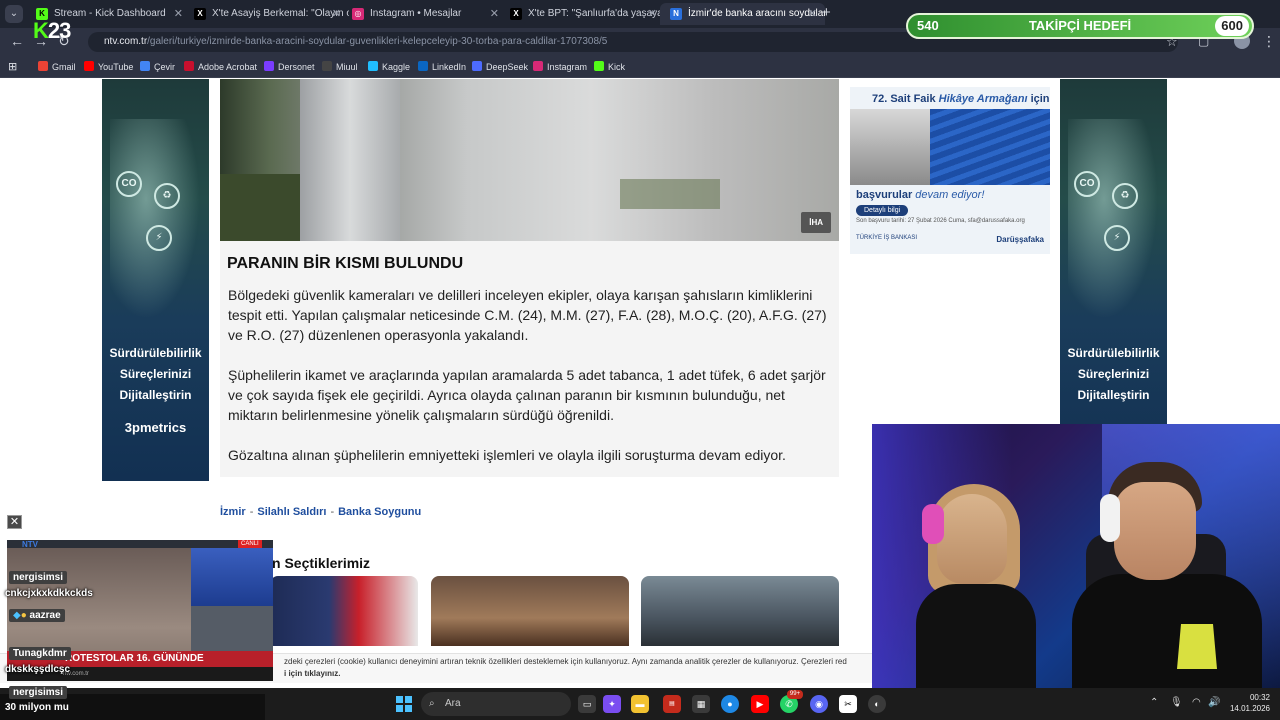 This screenshot has width=1280, height=720. What do you see at coordinates (1176, 702) in the screenshot?
I see `microphone-icon: 🎙` at bounding box center [1176, 702].